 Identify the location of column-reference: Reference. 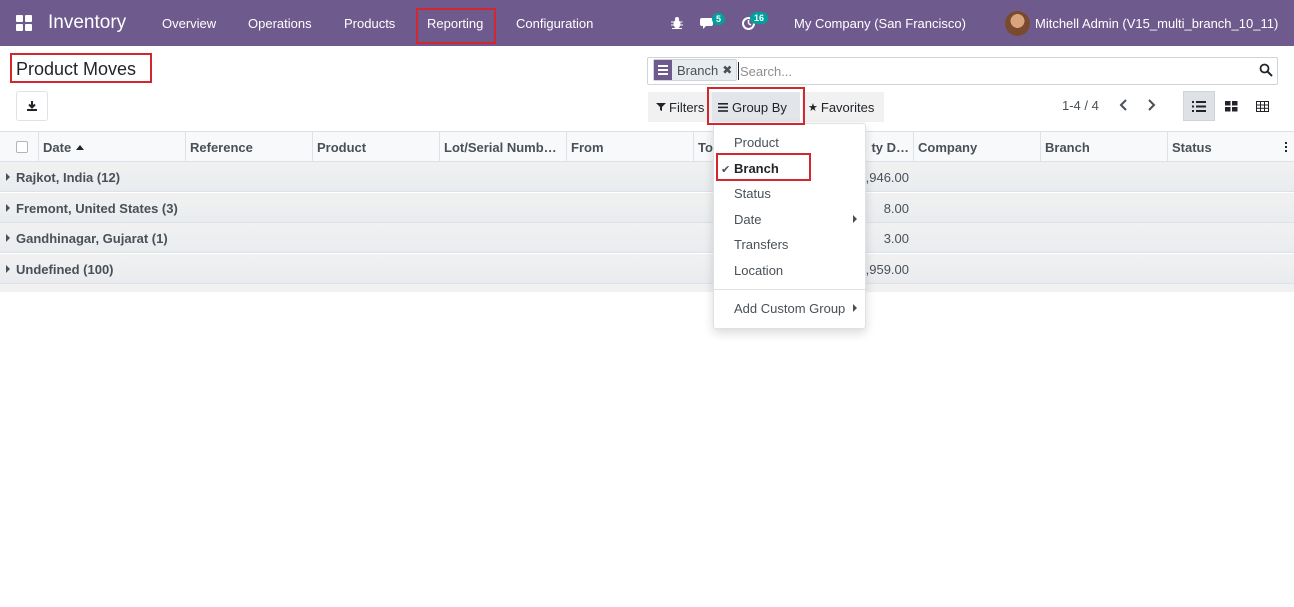
(248, 147).